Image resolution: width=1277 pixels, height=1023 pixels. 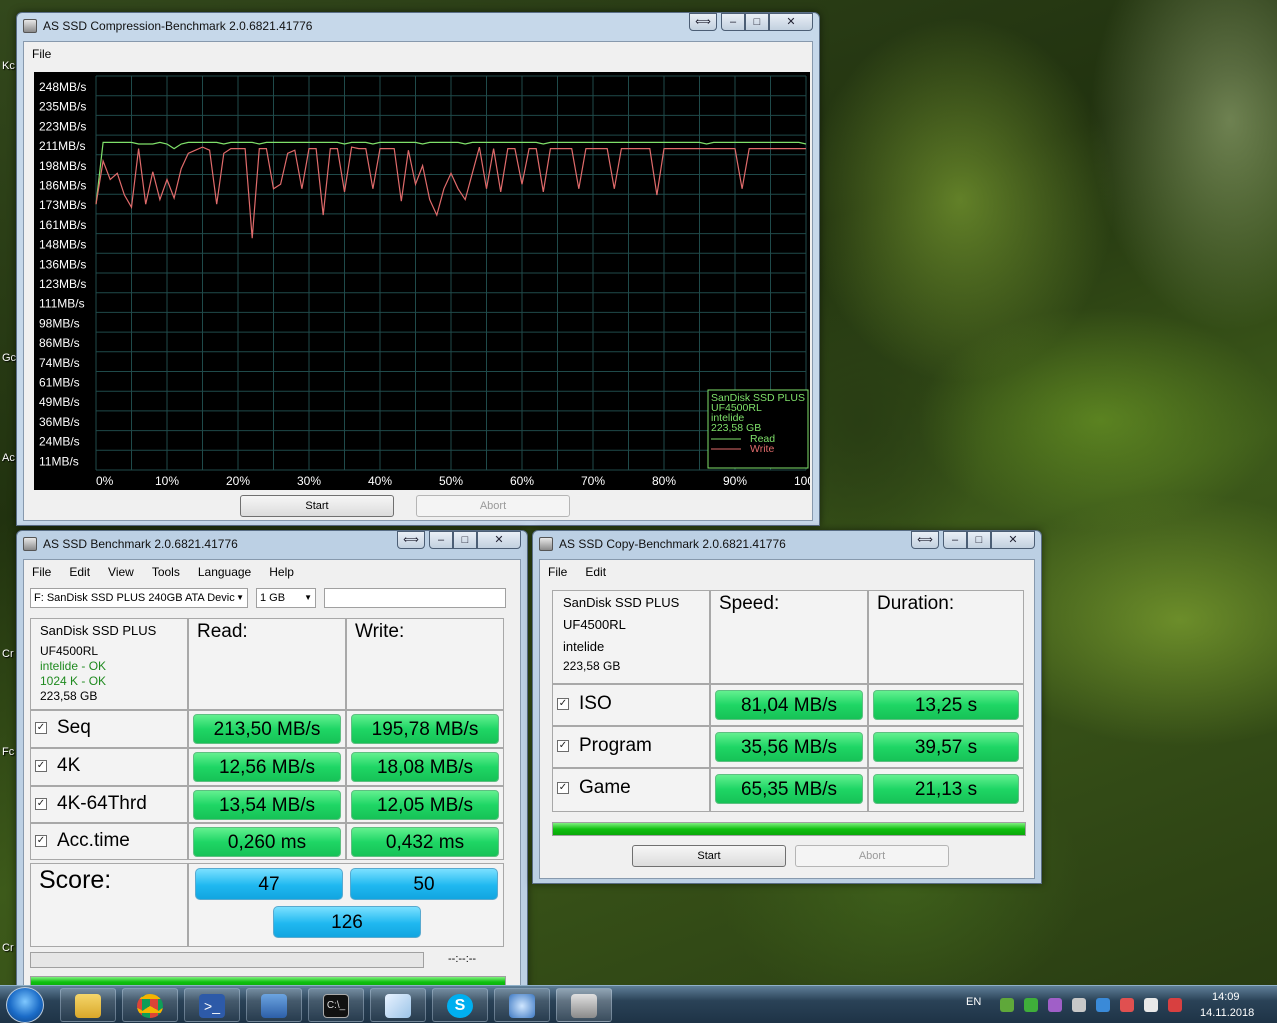 I want to click on volume-muted-icon, so click(x=1175, y=1005).